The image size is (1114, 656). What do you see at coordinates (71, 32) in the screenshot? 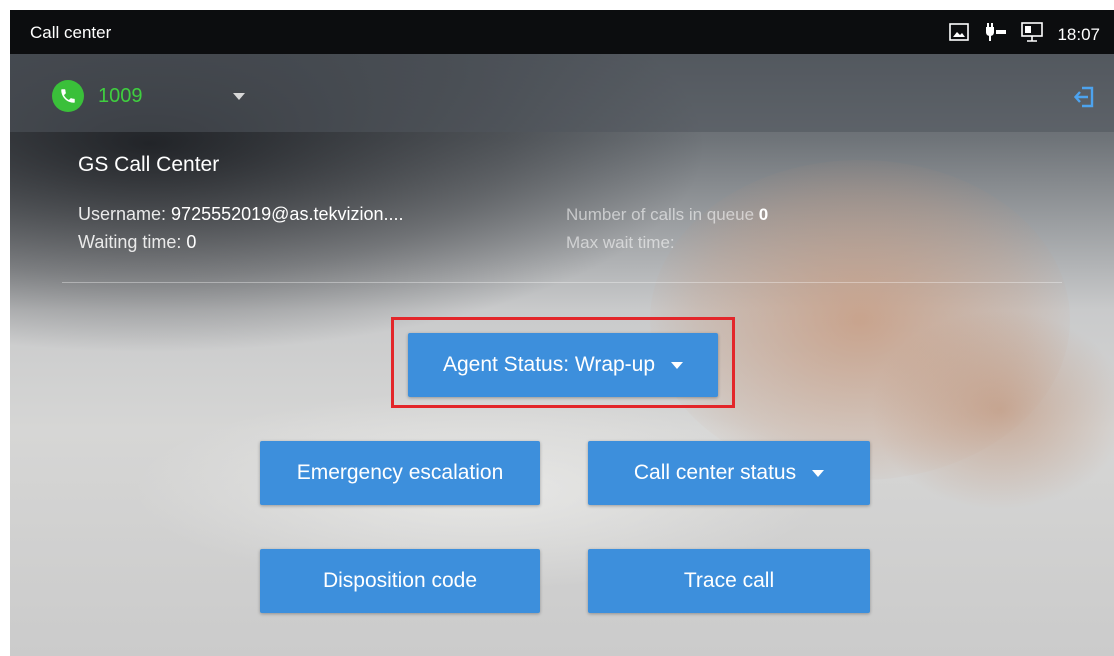
I see `app-title: Call center` at bounding box center [71, 32].